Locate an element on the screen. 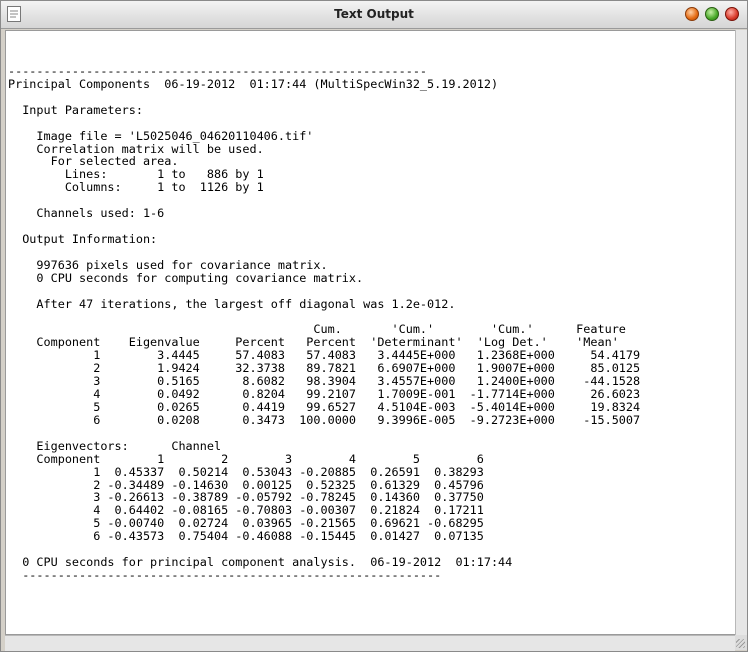  output-line: Input Parameters: is located at coordinates (75, 109).